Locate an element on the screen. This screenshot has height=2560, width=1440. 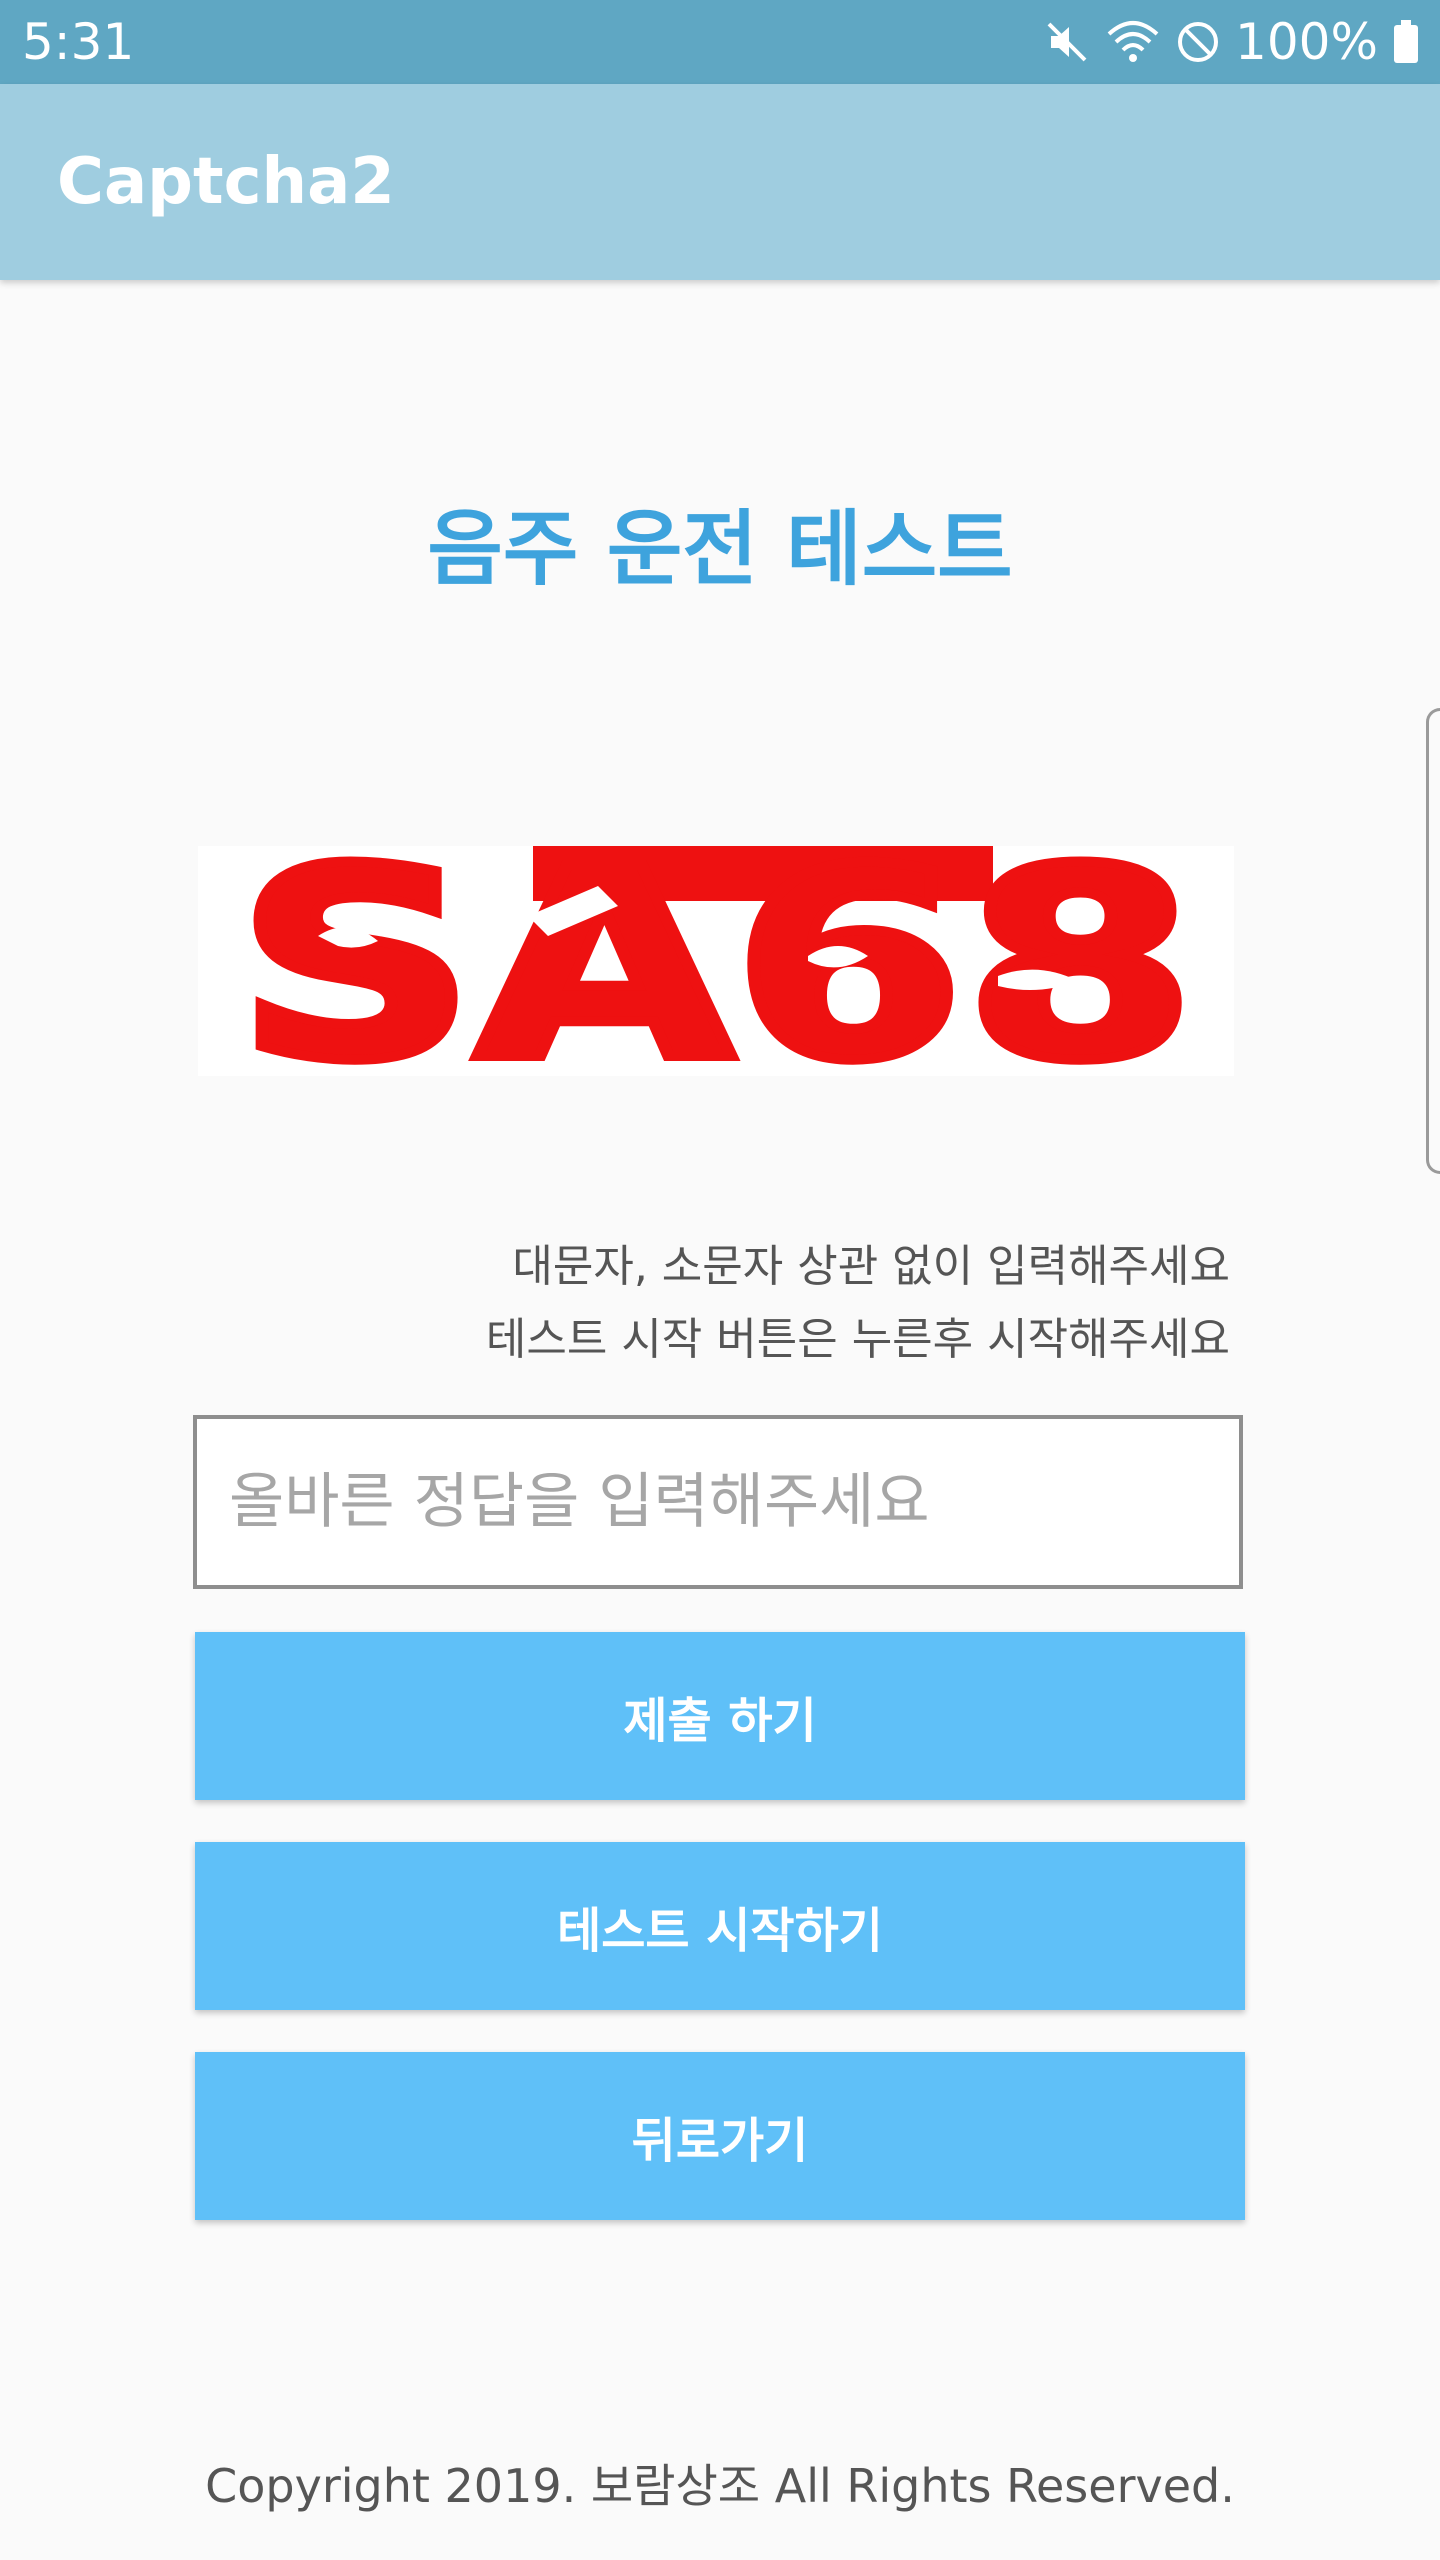
edge-panel-handle is located at coordinates (1433, 941).